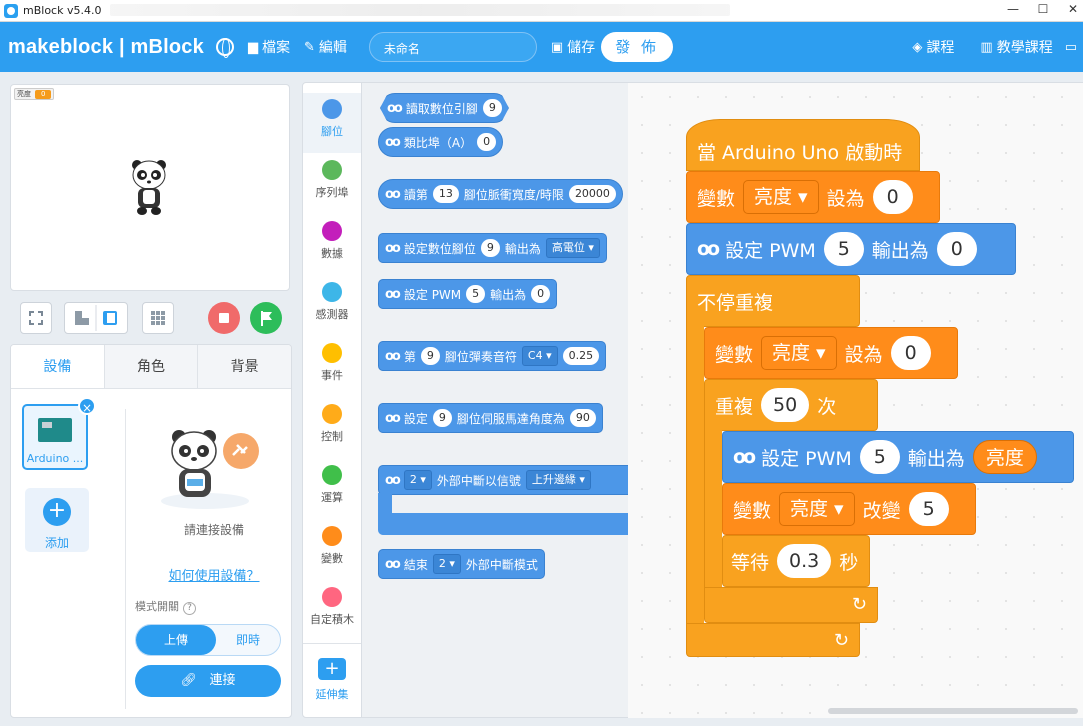 The image size is (1083, 726). Describe the element at coordinates (332, 306) in the screenshot. I see `category-sensors: 感測器` at that location.